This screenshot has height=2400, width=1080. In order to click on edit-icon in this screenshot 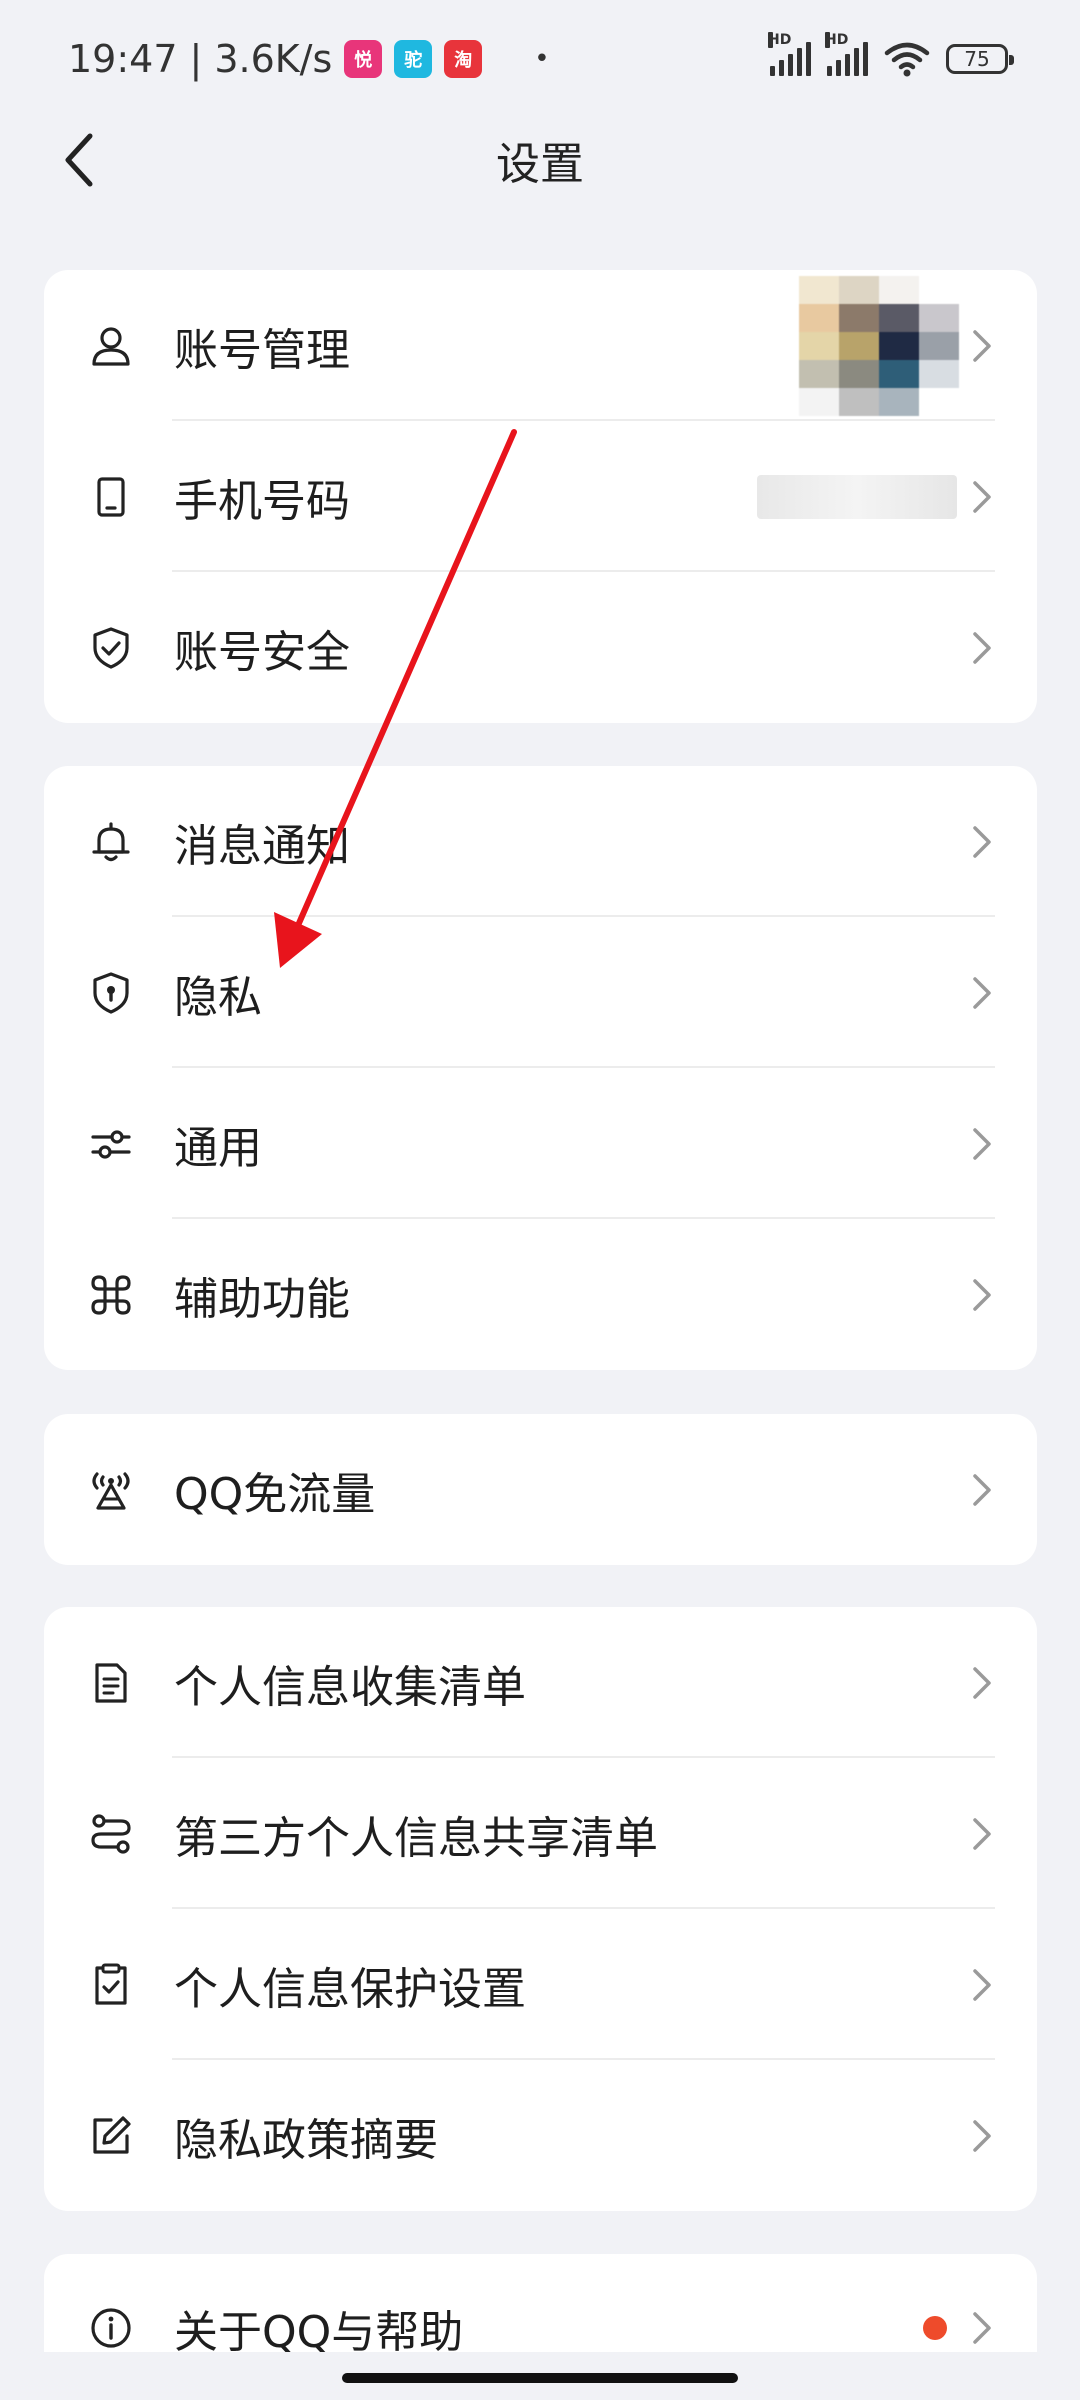, I will do `click(111, 2136)`.